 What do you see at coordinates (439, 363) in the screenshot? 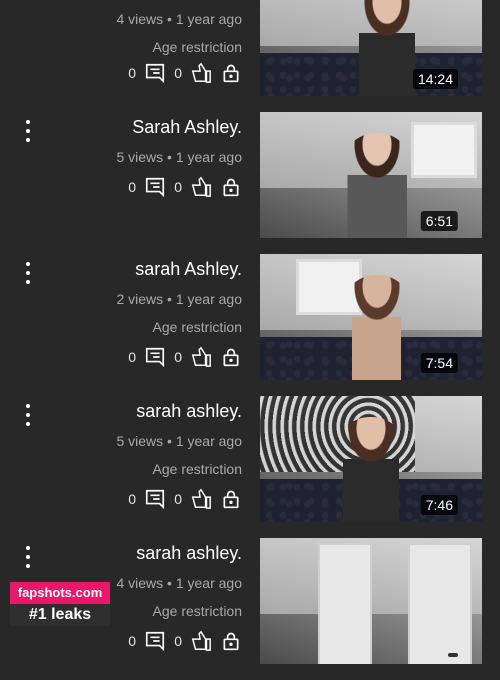
I see `duration-badge: 7:54` at bounding box center [439, 363].